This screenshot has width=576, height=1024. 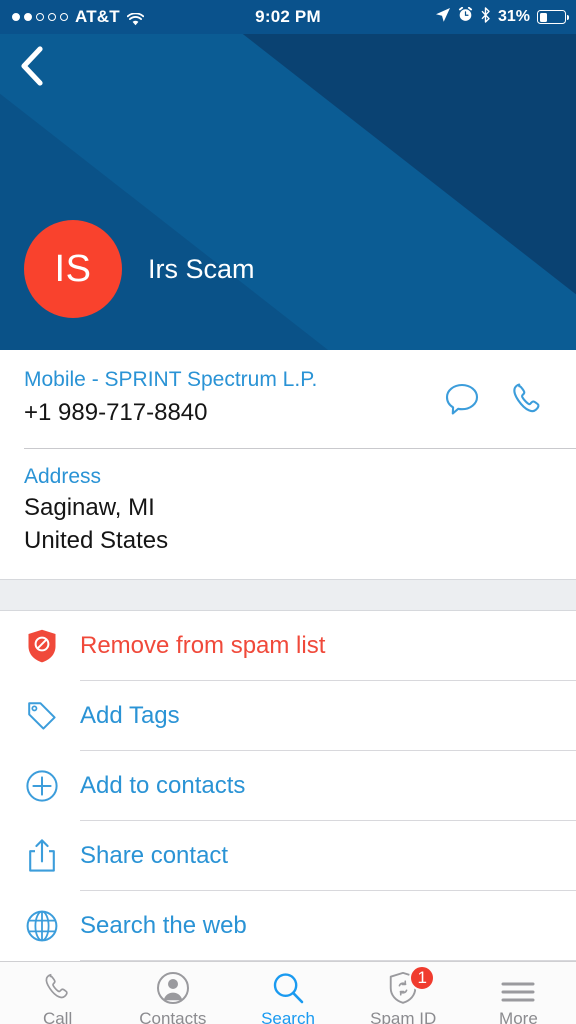 What do you see at coordinates (173, 988) in the screenshot?
I see `person-circle-icon` at bounding box center [173, 988].